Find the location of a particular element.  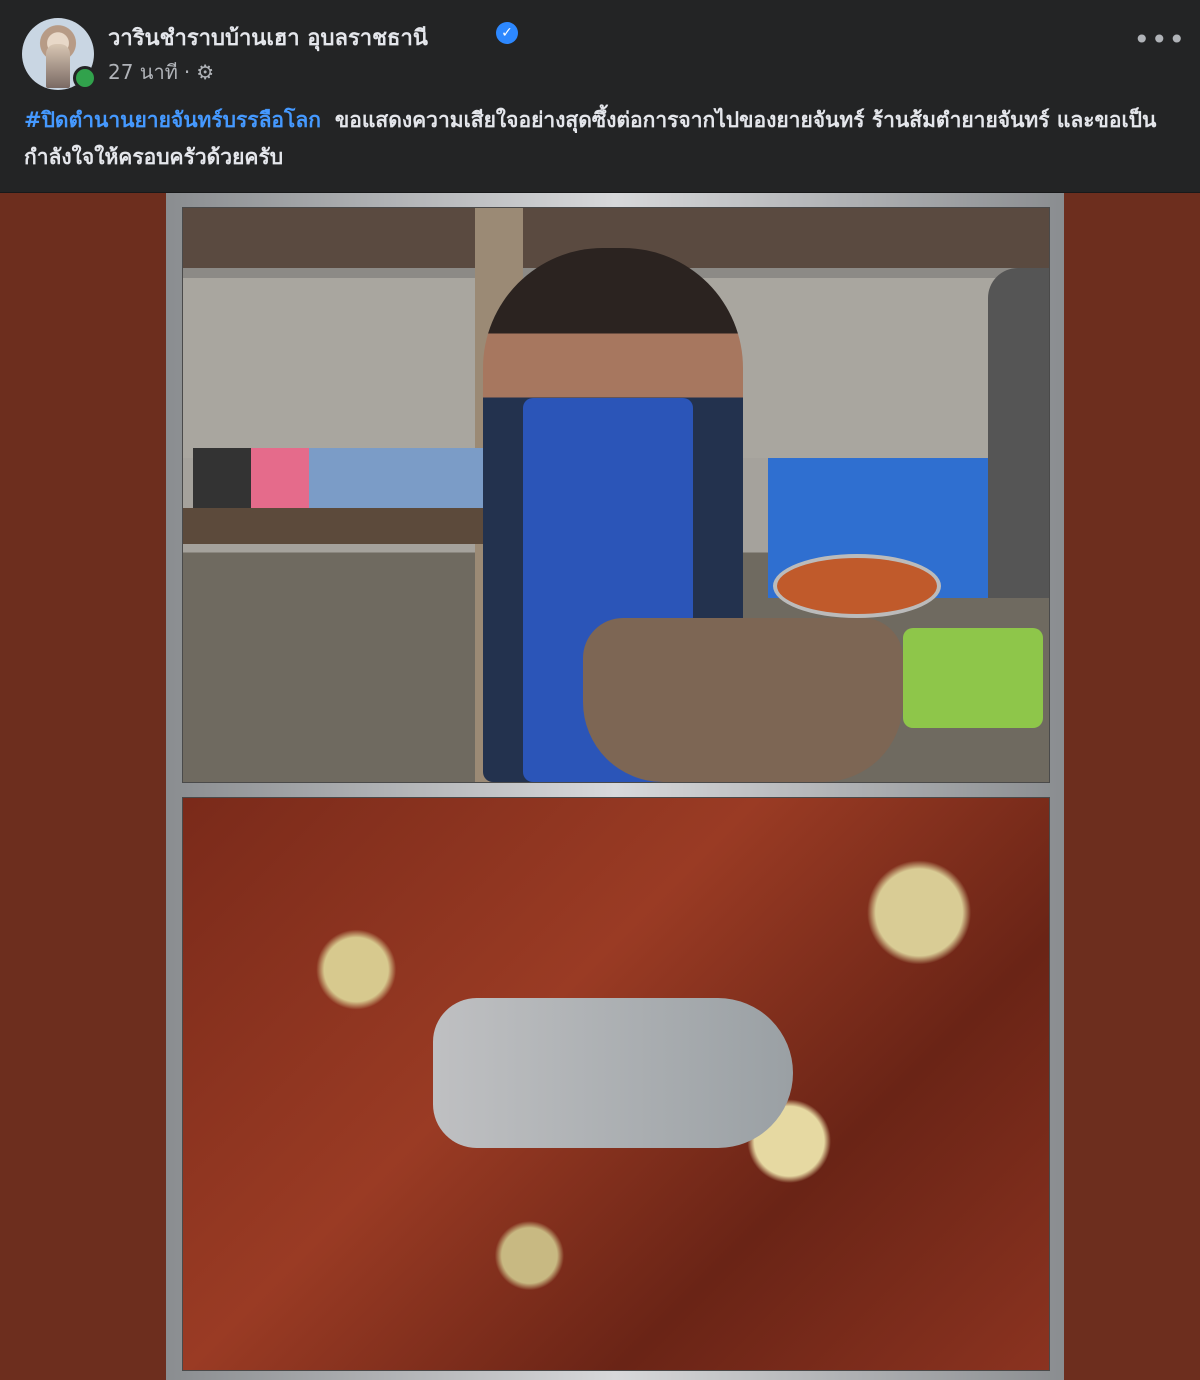

dish-racks-shape is located at coordinates (338, 478).